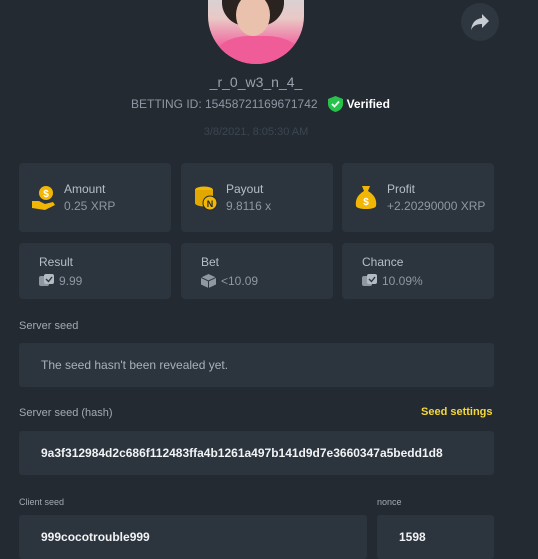 The image size is (538, 559). I want to click on result-label: Result, so click(56, 262).